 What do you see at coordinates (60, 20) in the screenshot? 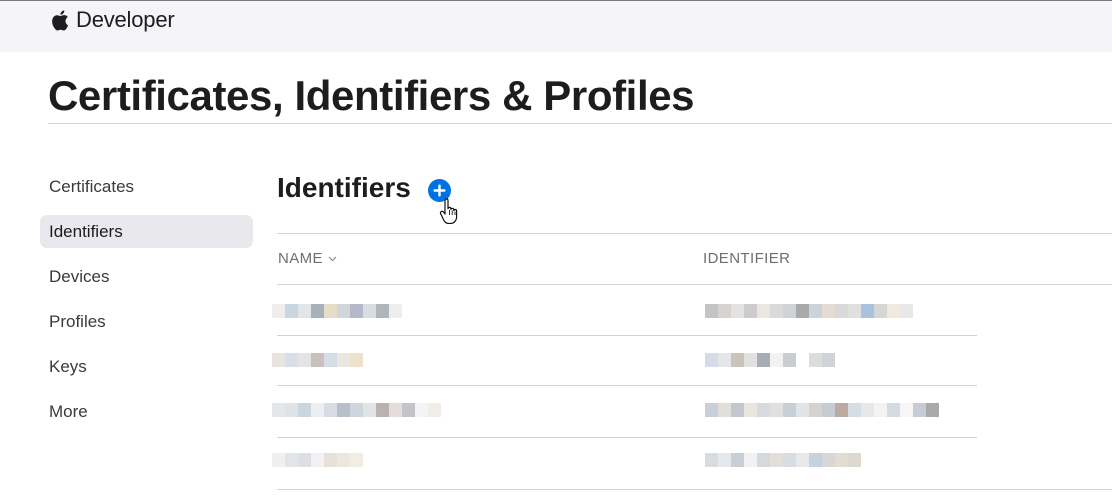
I see `apple-logo-icon` at bounding box center [60, 20].